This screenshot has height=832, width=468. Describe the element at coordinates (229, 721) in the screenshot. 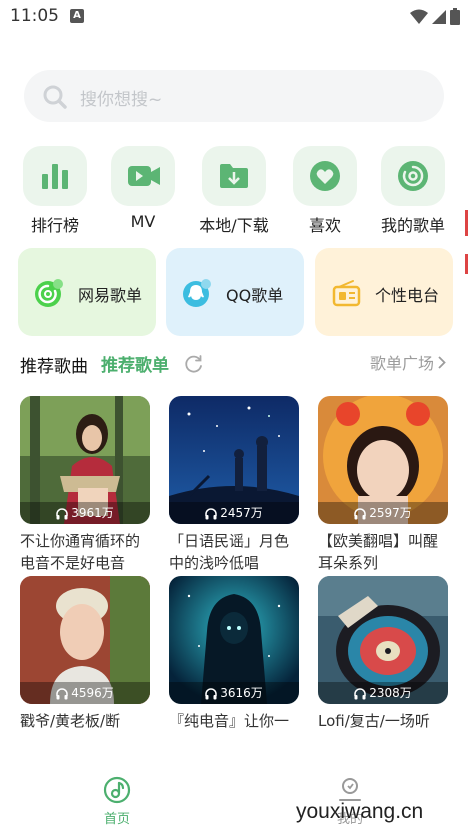

I see `playlist-title: 『纯电音』让你一` at that location.